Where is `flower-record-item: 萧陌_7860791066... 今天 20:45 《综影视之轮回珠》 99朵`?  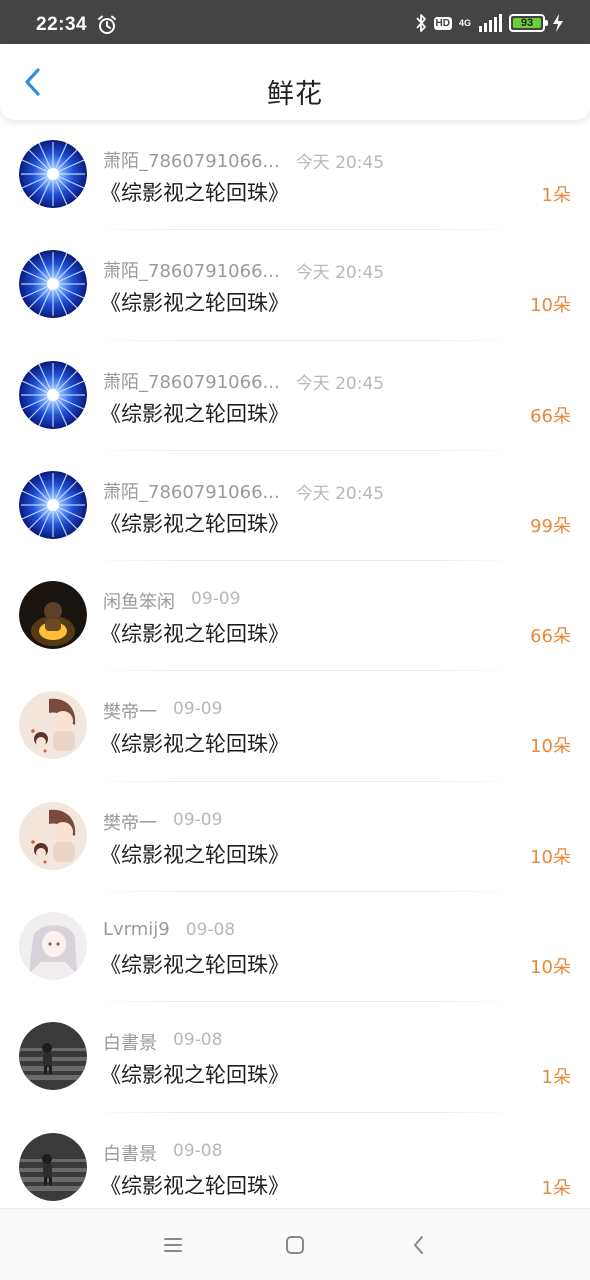 flower-record-item: 萧陌_7860791066... 今天 20:45 《综影视之轮回珠》 99朵 is located at coordinates (295, 506).